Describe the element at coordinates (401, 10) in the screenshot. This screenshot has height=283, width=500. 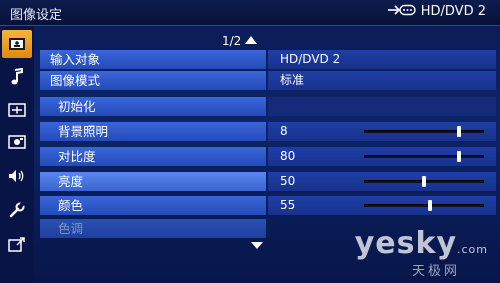
I see `input-arrow-icon` at that location.